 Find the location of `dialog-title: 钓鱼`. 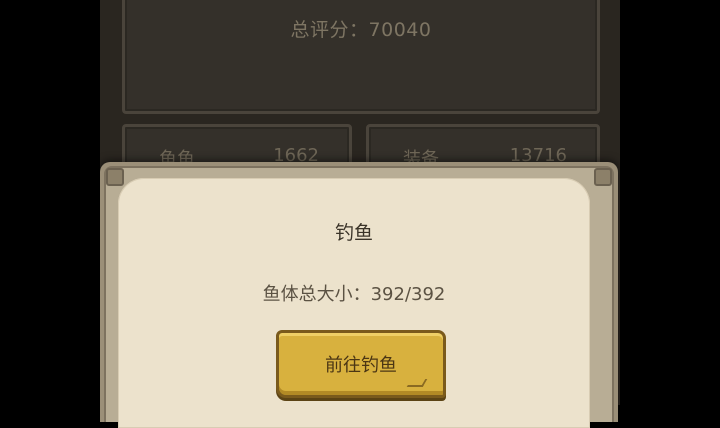

dialog-title: 钓鱼 is located at coordinates (353, 233).